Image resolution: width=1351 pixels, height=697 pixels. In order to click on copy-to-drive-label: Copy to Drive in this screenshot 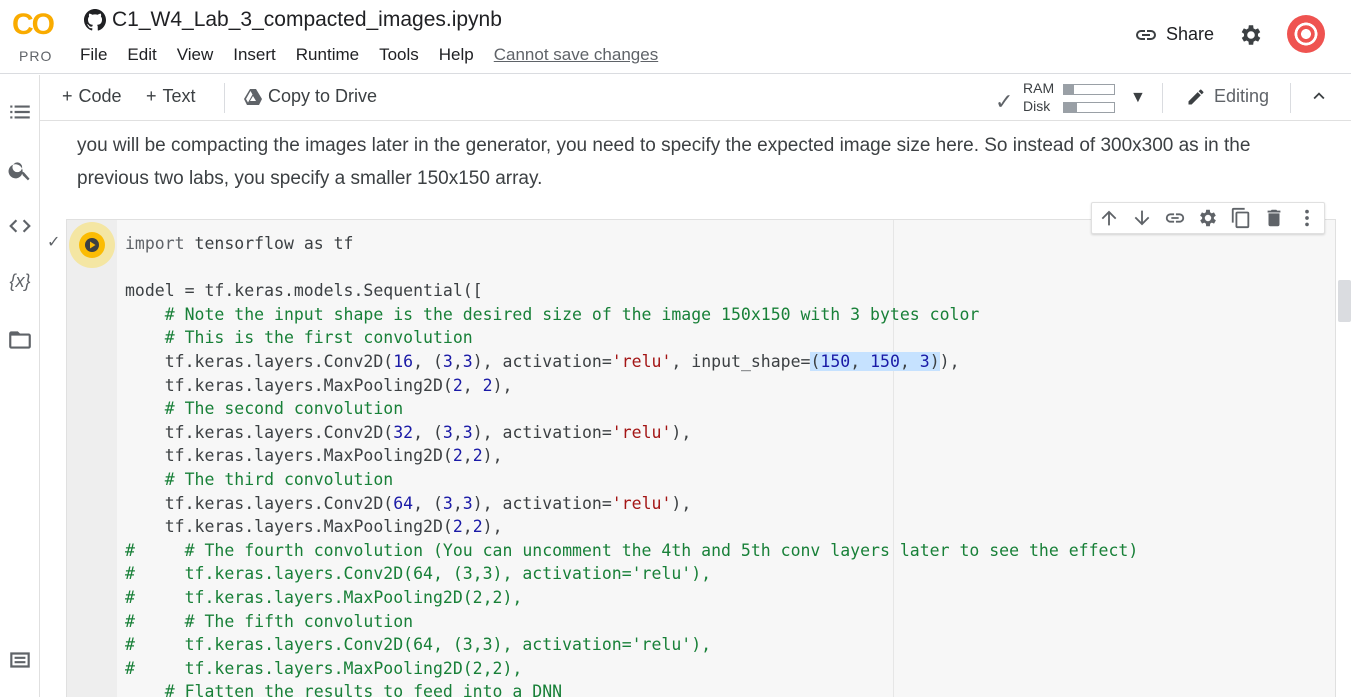, I will do `click(323, 96)`.